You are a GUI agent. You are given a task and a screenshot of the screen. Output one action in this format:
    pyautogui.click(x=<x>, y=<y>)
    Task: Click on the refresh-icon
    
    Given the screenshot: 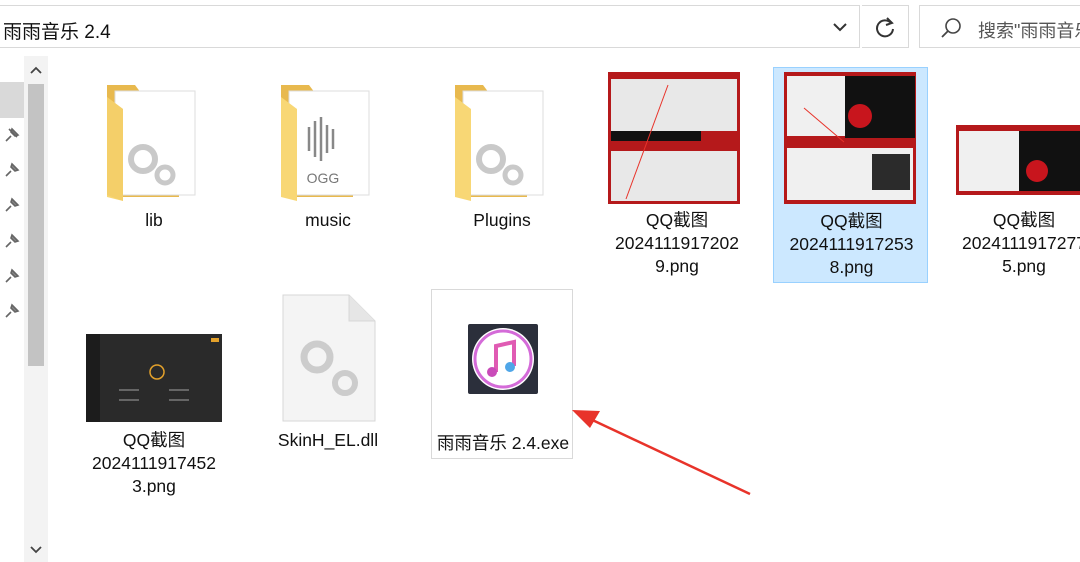 What is the action you would take?
    pyautogui.click(x=885, y=27)
    